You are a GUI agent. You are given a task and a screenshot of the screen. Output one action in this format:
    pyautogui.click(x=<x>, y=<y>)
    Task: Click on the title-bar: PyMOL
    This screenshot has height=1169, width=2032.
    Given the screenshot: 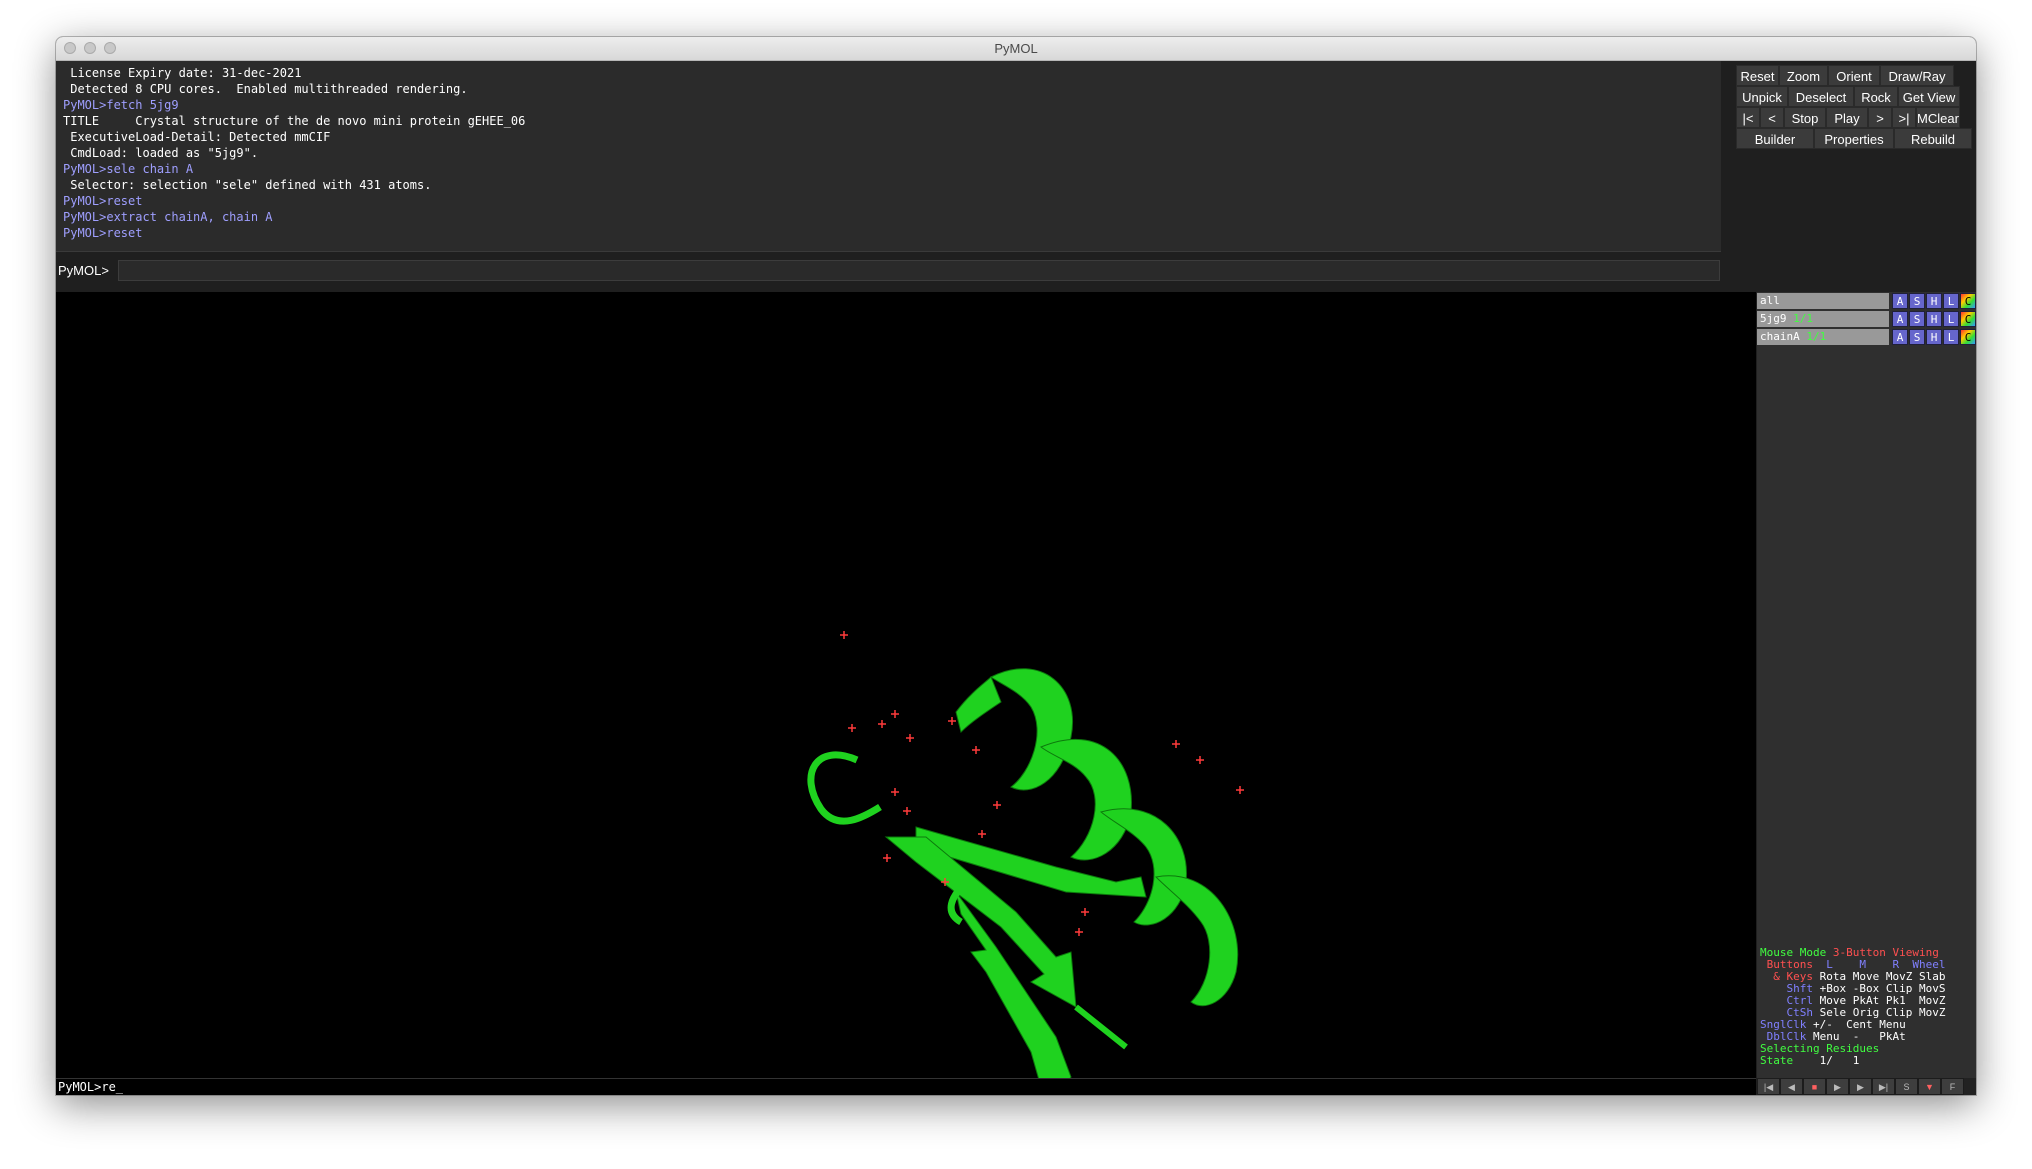 What is the action you would take?
    pyautogui.click(x=1016, y=49)
    